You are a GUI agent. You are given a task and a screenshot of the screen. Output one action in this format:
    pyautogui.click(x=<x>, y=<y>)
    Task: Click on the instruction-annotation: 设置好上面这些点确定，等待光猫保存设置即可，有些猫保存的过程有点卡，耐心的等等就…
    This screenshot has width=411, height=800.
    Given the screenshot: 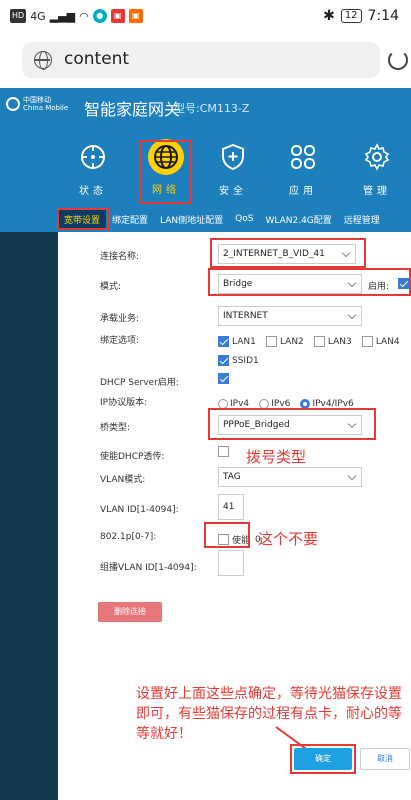 What is the action you would take?
    pyautogui.click(x=269, y=714)
    